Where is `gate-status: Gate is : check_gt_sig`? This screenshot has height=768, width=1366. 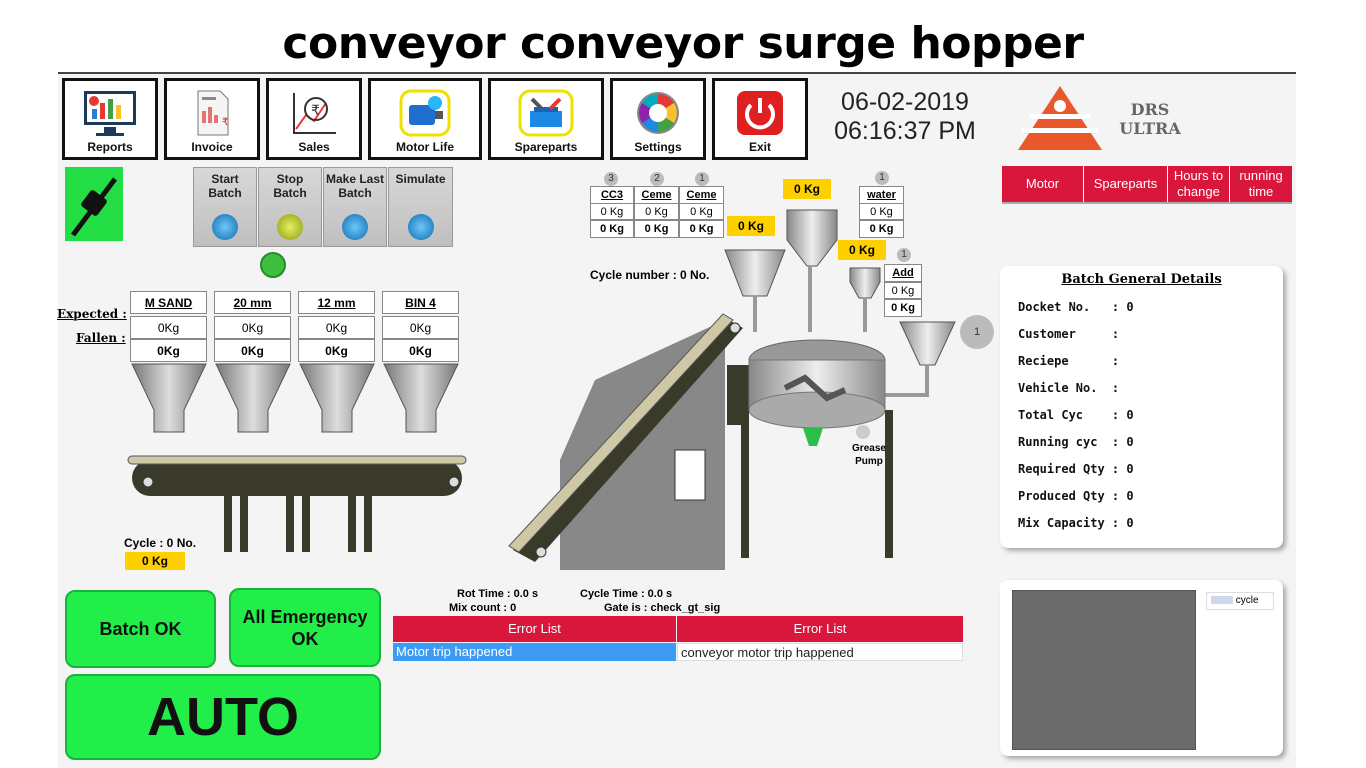
gate-status: Gate is : check_gt_sig is located at coordinates (662, 608).